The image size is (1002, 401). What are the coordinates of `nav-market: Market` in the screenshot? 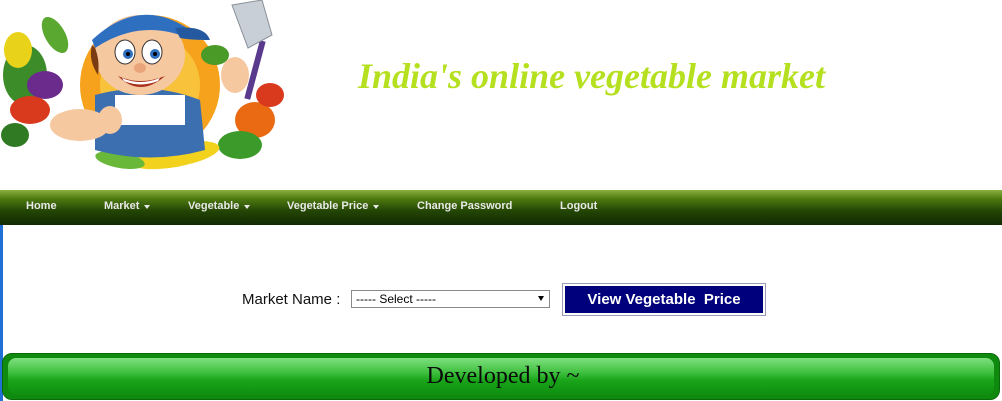 It's located at (127, 207).